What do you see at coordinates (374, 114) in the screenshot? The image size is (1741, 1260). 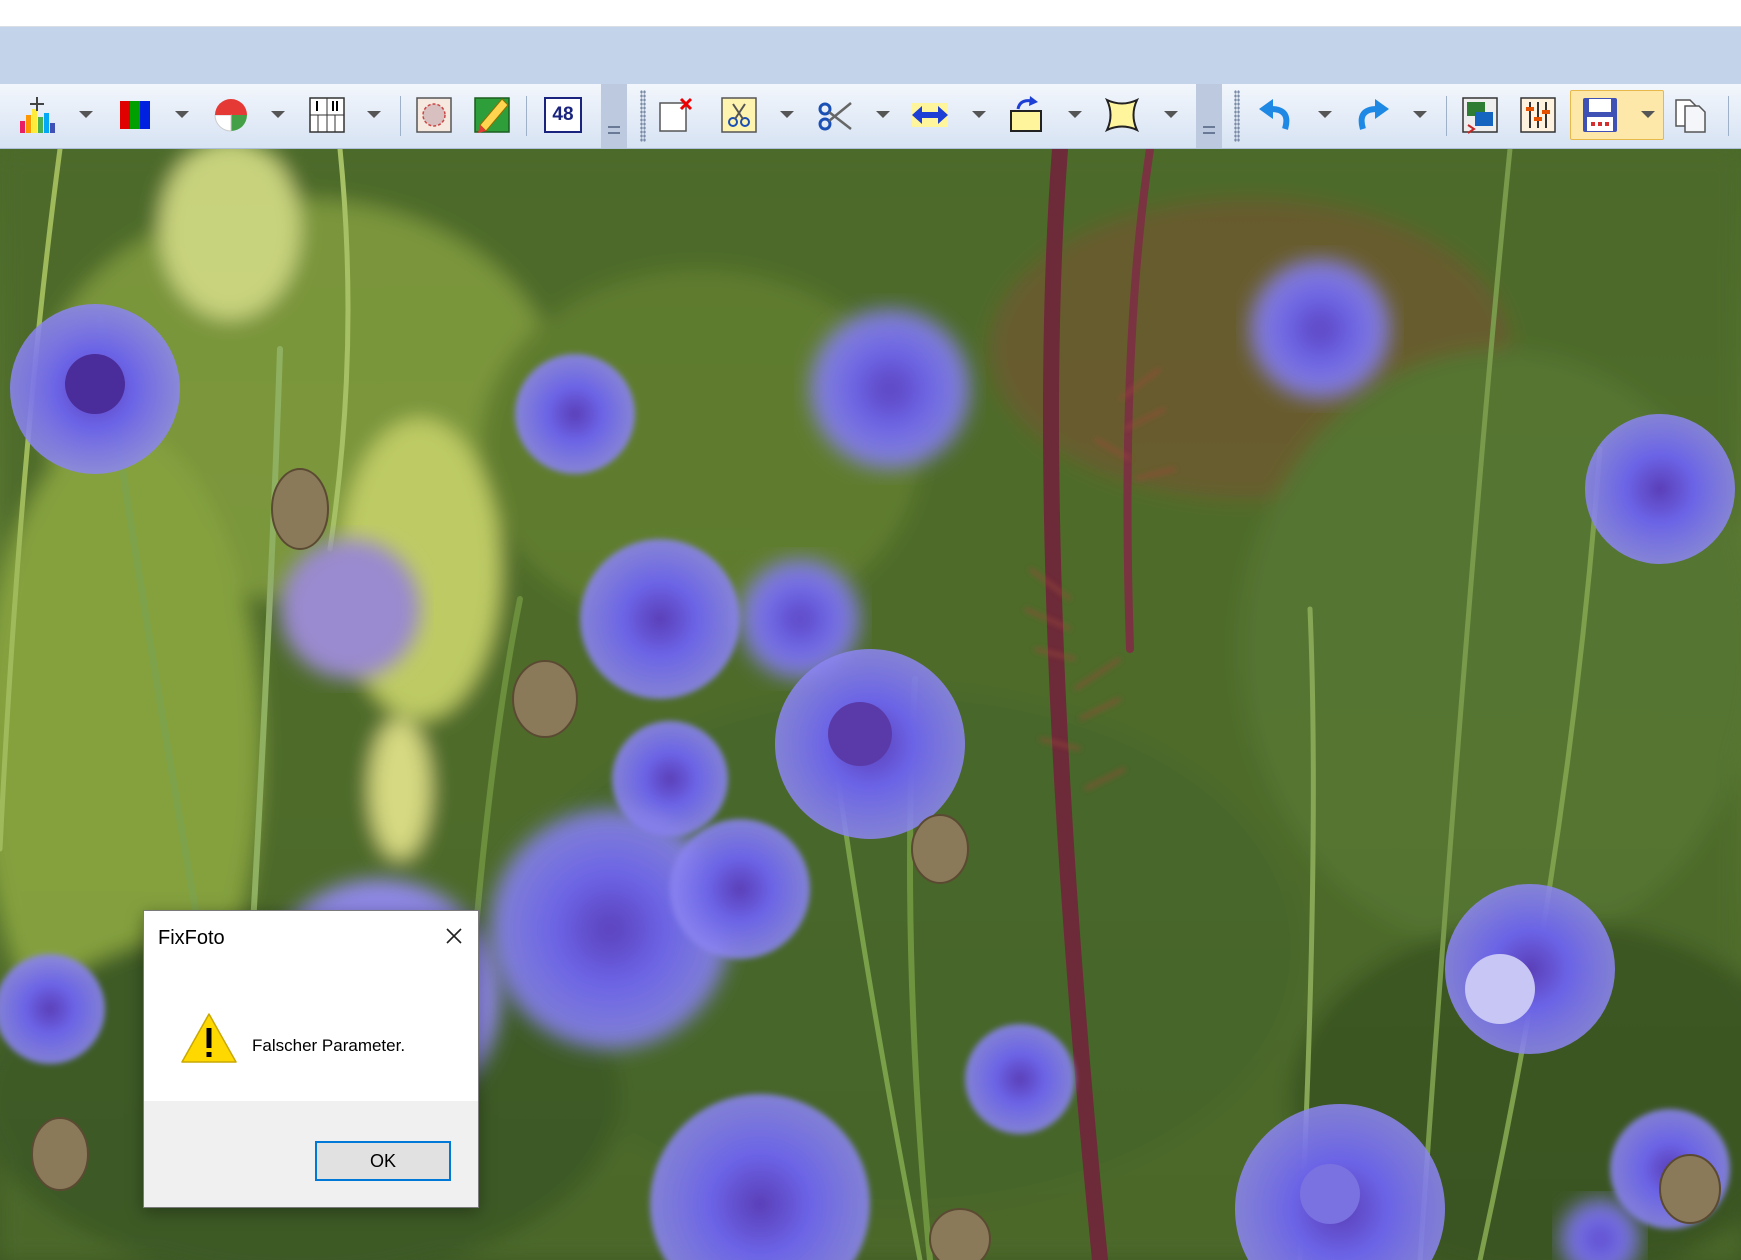 I see `contact-sheet-dropdown` at bounding box center [374, 114].